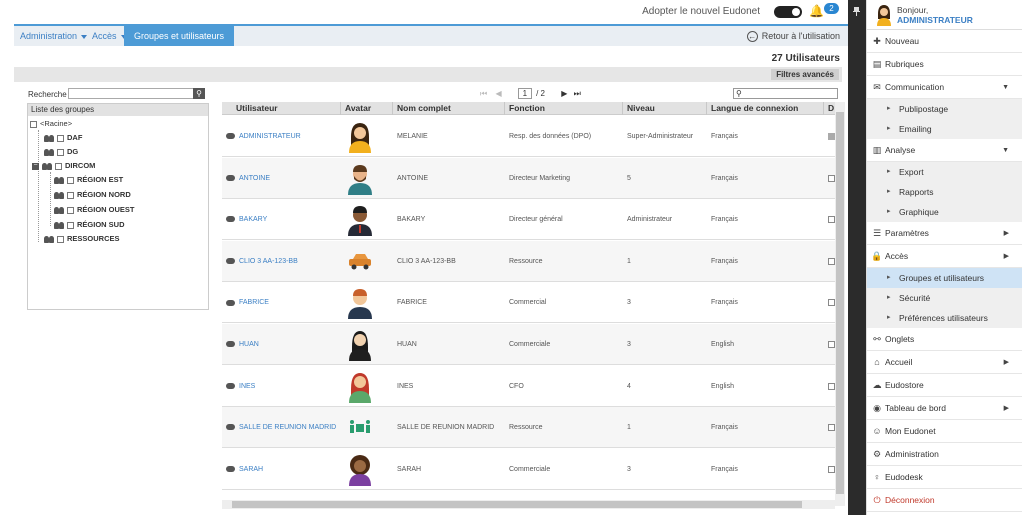 The image size is (1022, 515). I want to click on last-page-icon: ⏭, so click(577, 93).